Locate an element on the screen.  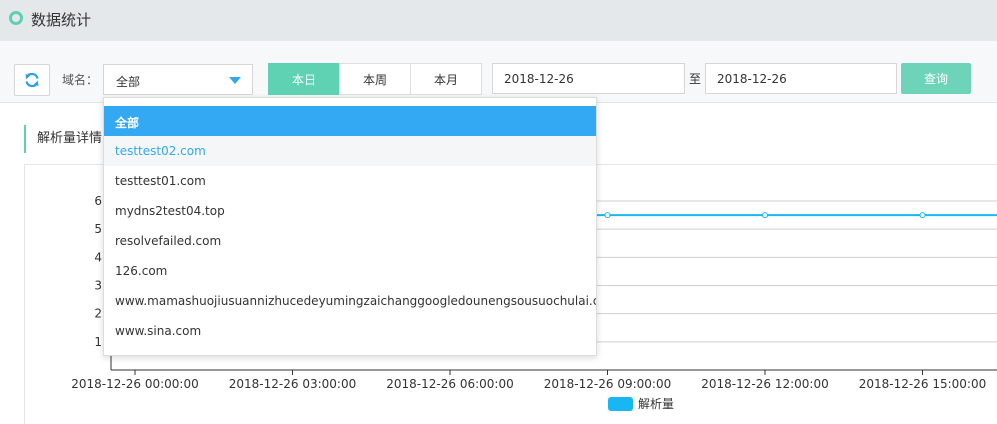
page-header: 数据统计 is located at coordinates (498, 20).